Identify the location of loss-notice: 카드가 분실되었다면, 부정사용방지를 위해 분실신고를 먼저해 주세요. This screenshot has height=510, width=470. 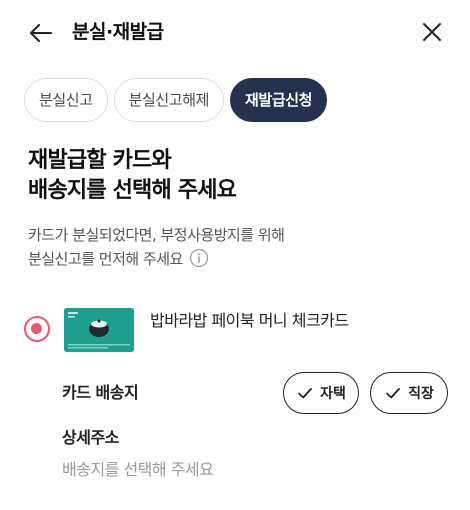
(156, 247).